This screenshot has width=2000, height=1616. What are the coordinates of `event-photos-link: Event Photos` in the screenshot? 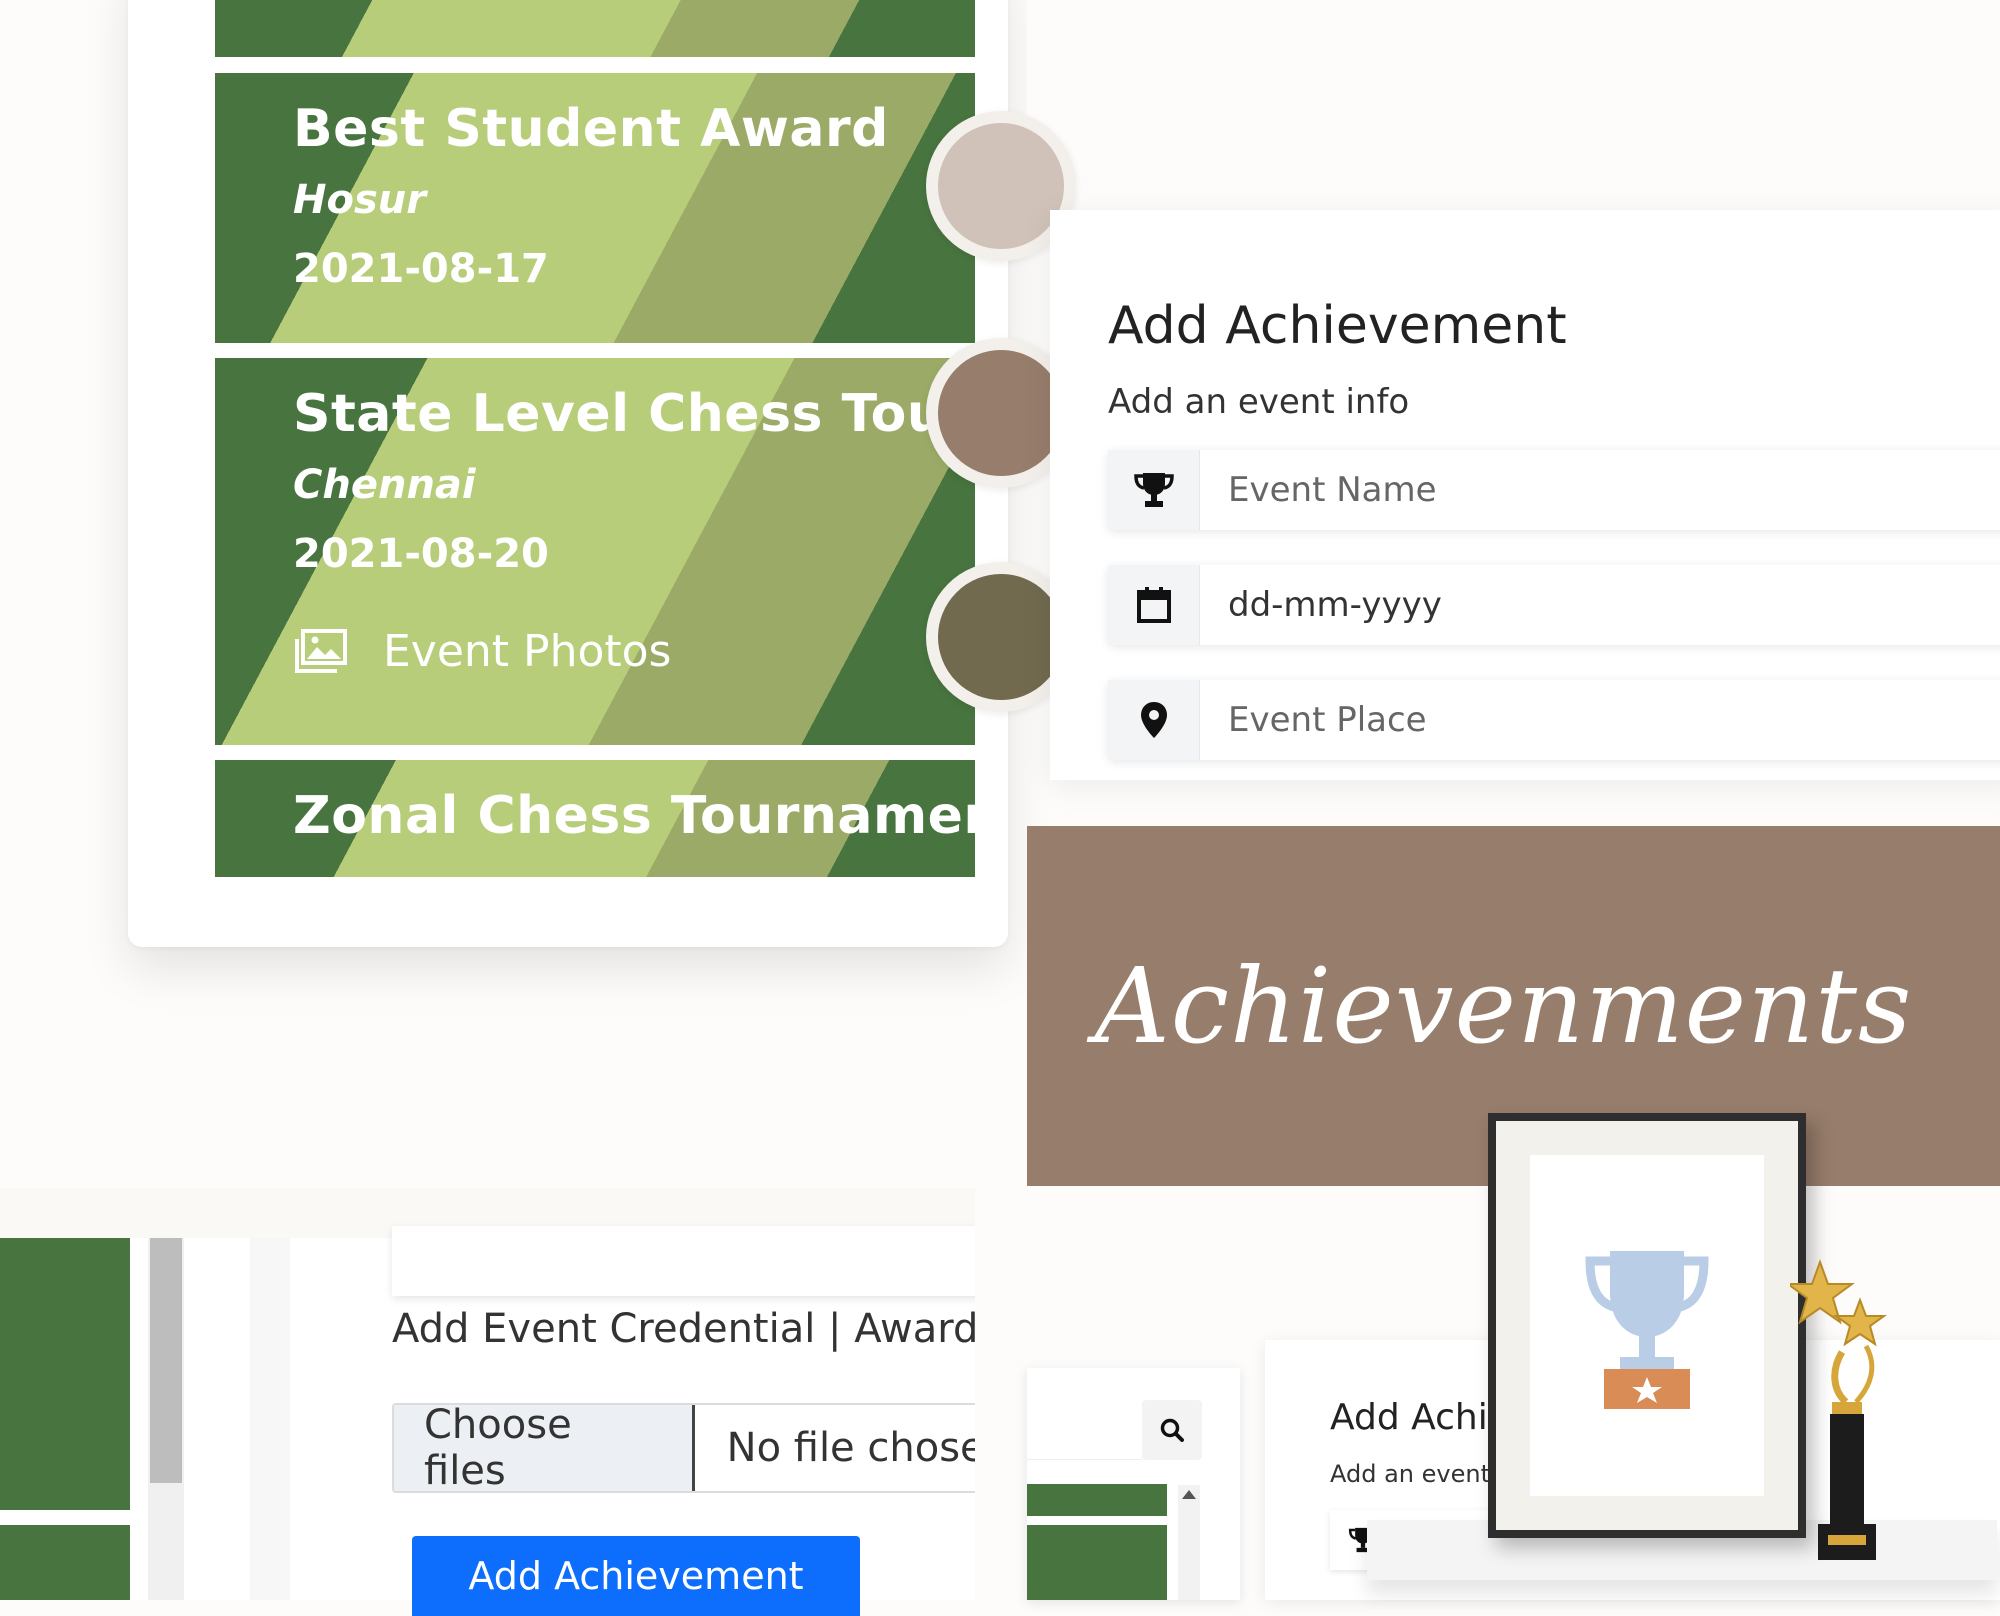 It's located at (482, 651).